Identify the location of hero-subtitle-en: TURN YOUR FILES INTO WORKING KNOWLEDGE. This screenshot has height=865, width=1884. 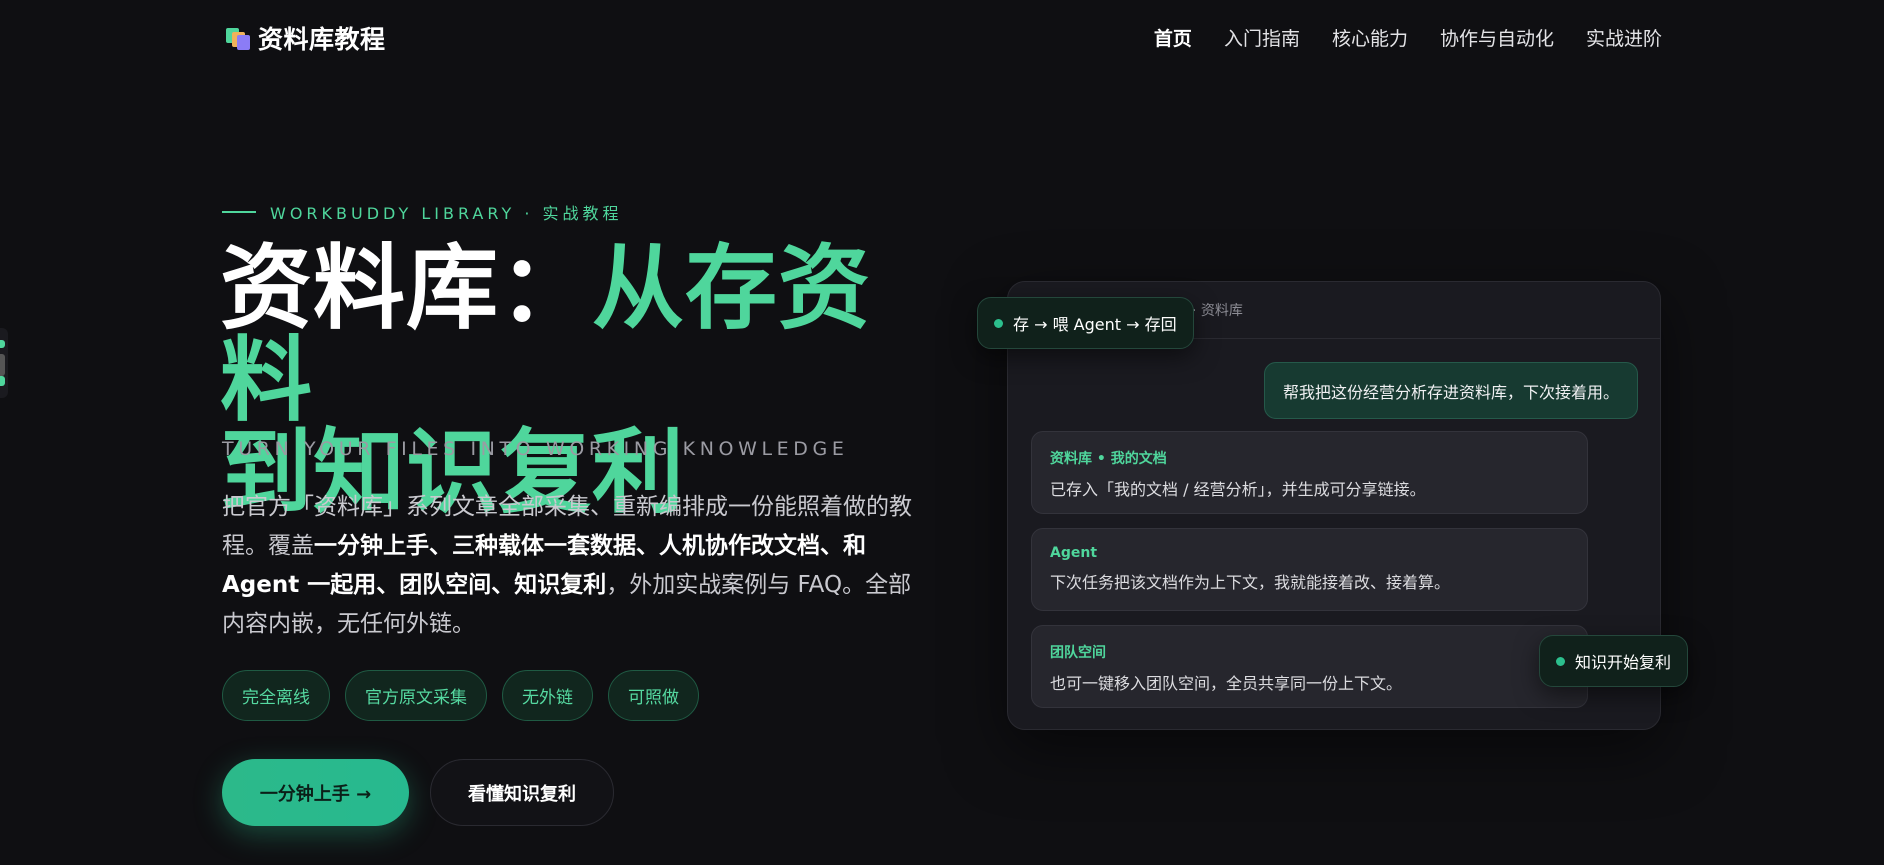
(535, 449).